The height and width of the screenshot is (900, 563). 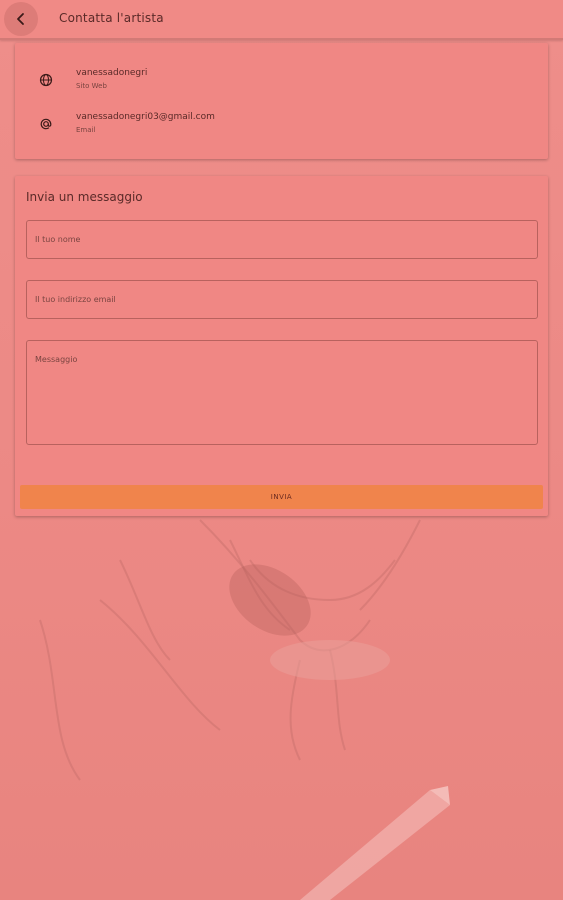 I want to click on name-placeholder: Il tuo nome, so click(x=58, y=239).